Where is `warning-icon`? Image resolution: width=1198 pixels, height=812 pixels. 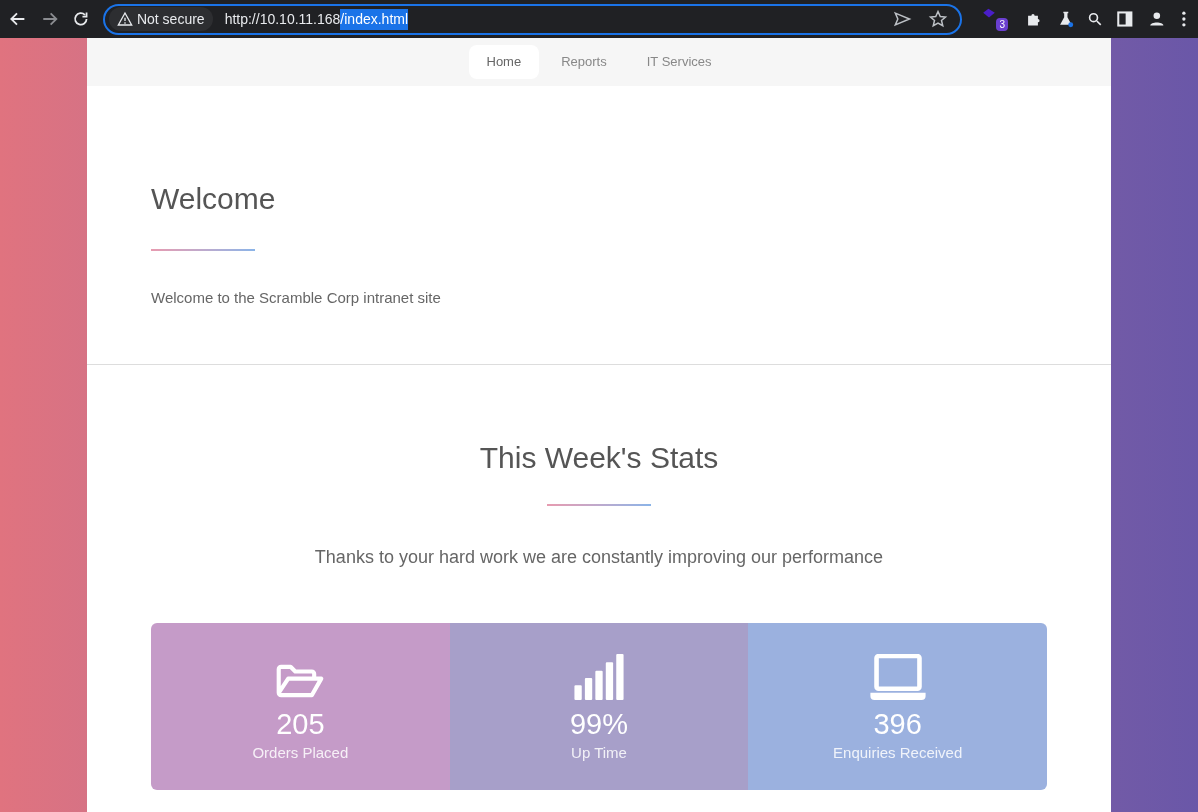
warning-icon is located at coordinates (124, 19).